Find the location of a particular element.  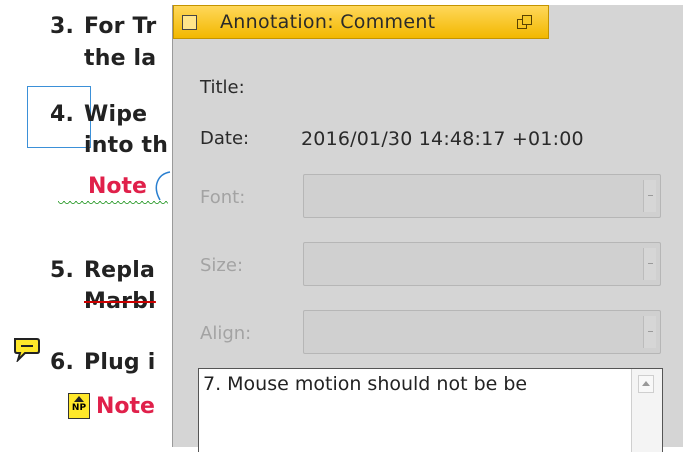

font-select is located at coordinates (482, 196).